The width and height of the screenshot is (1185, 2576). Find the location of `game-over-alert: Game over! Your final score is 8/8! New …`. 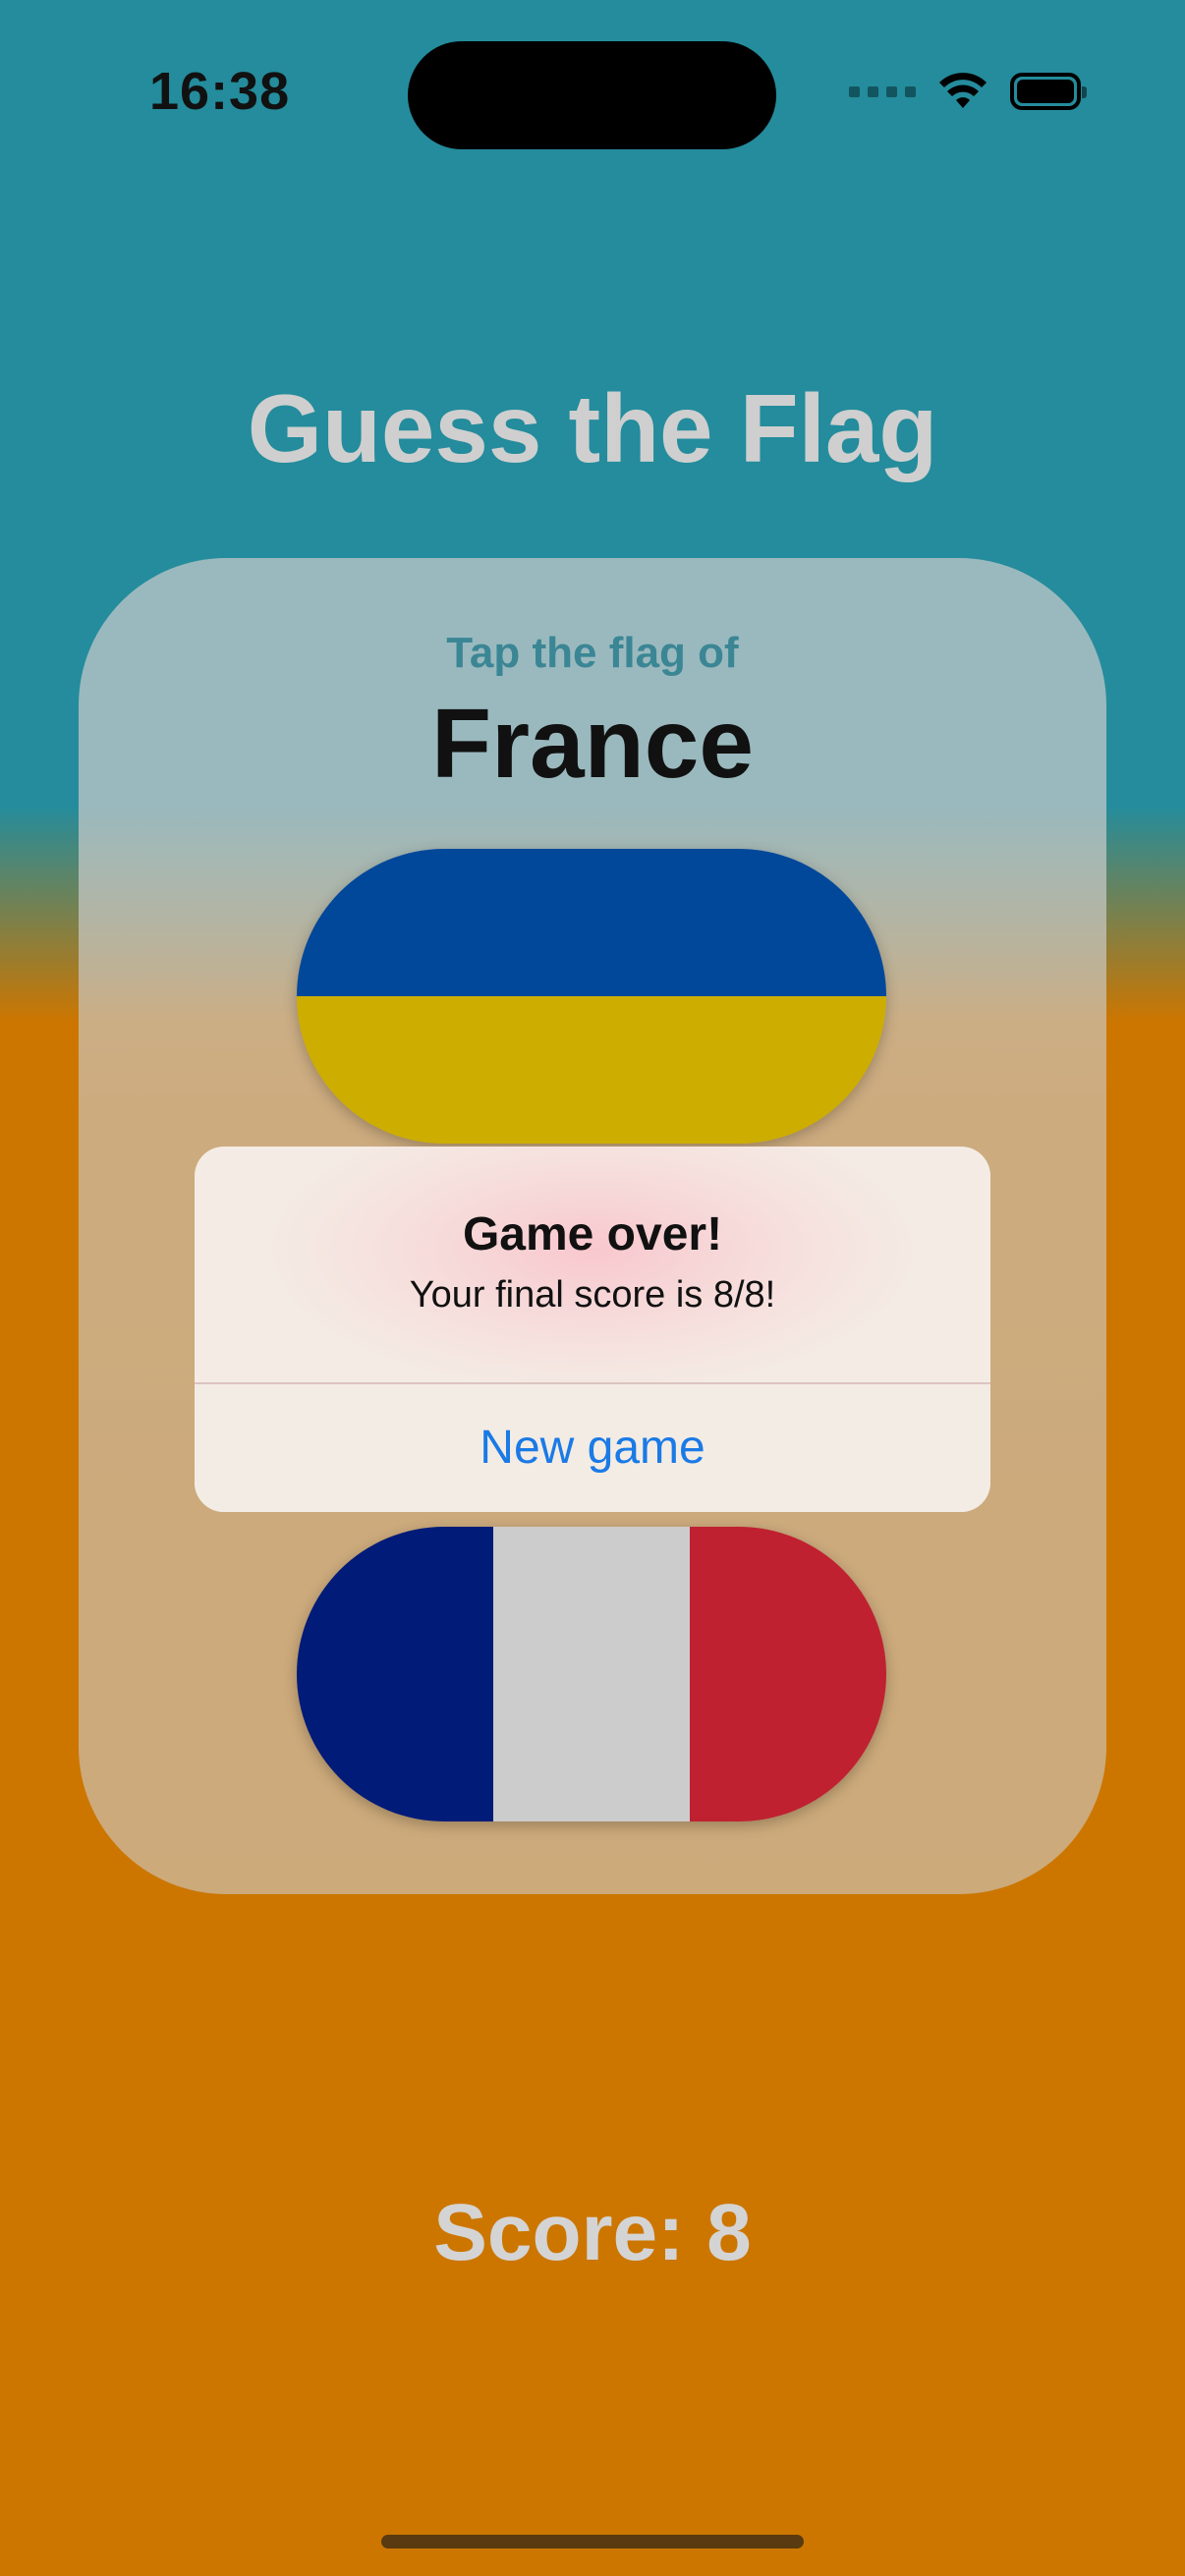

game-over-alert: Game over! Your final score is 8/8! New … is located at coordinates (592, 1329).